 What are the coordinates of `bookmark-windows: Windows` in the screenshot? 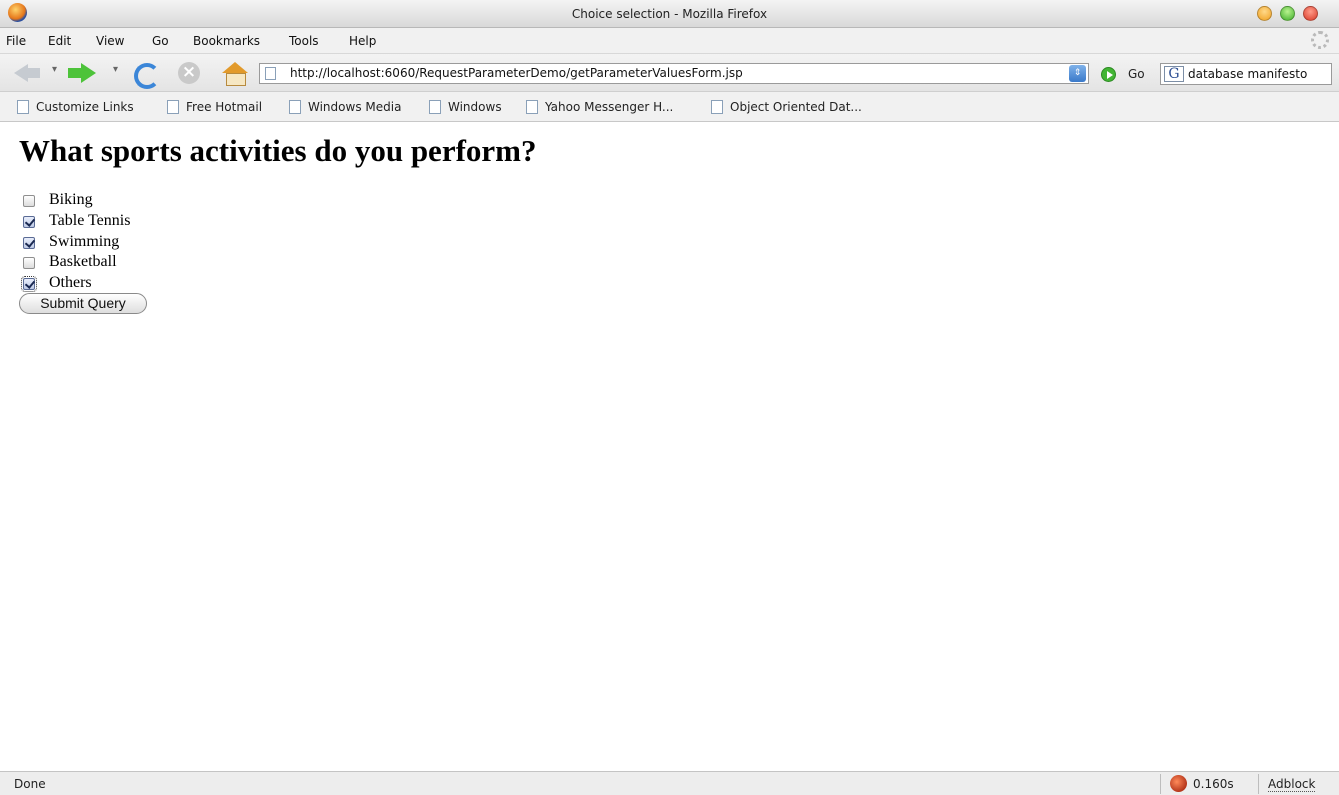 It's located at (465, 108).